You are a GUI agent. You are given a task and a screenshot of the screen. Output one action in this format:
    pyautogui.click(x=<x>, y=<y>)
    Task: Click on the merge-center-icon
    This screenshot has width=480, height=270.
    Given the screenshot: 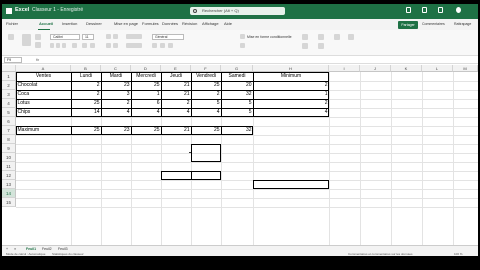 What is the action you would take?
    pyautogui.click(x=134, y=45)
    